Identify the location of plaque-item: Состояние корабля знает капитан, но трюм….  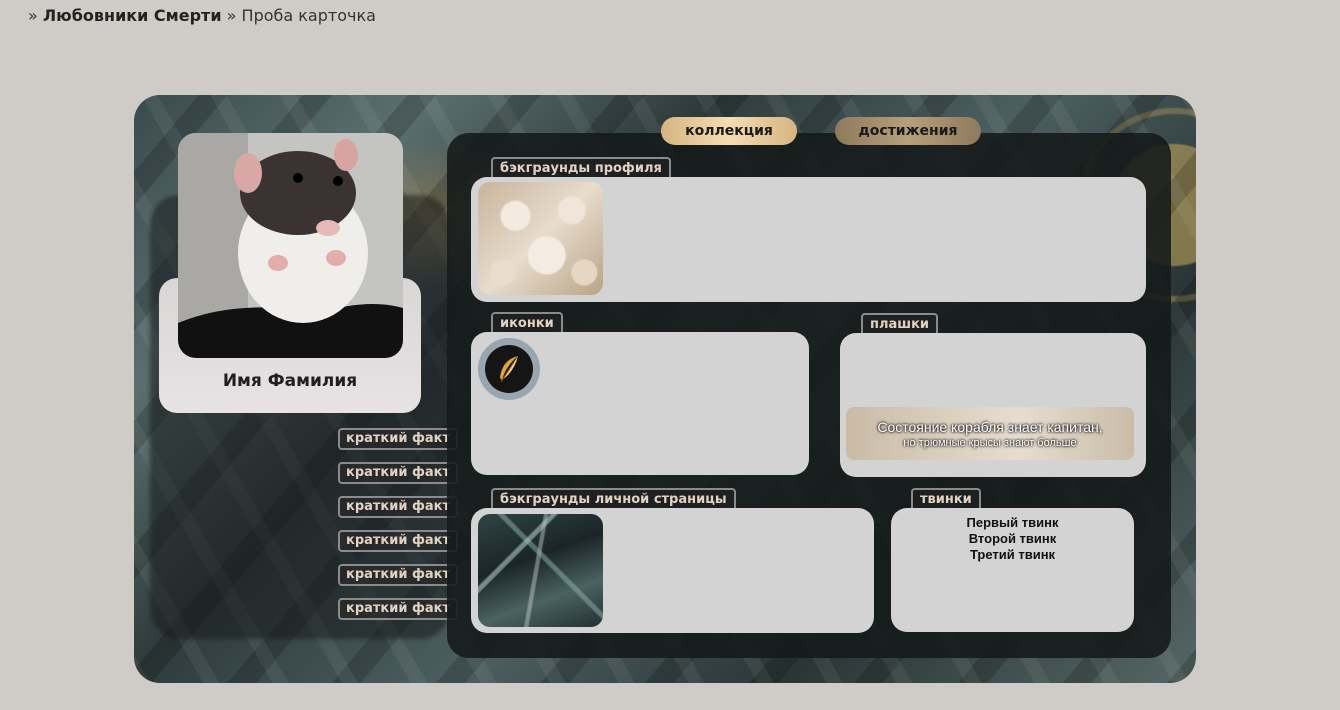
(990, 433).